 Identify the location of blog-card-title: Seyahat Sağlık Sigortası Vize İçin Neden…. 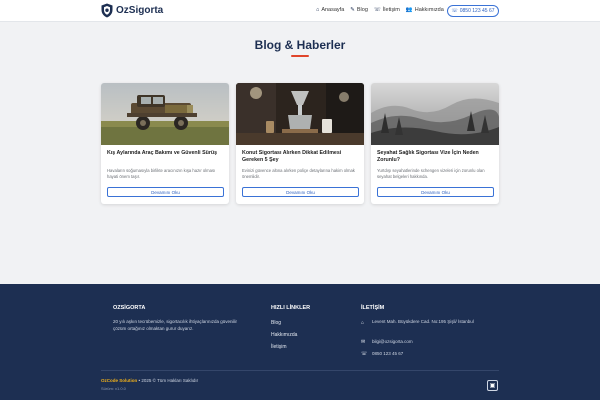
(436, 157).